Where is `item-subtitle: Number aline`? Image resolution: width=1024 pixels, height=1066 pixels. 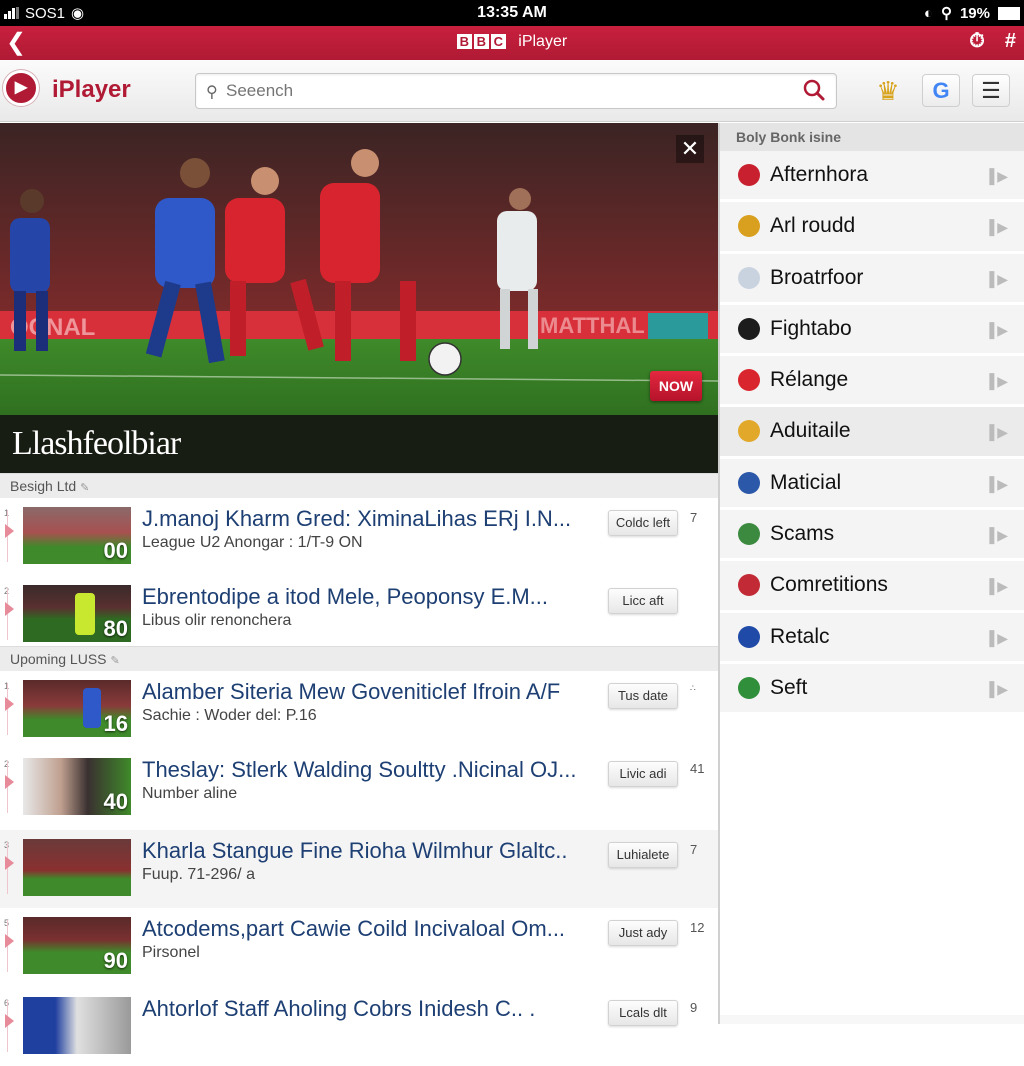
item-subtitle: Number aline is located at coordinates (190, 793).